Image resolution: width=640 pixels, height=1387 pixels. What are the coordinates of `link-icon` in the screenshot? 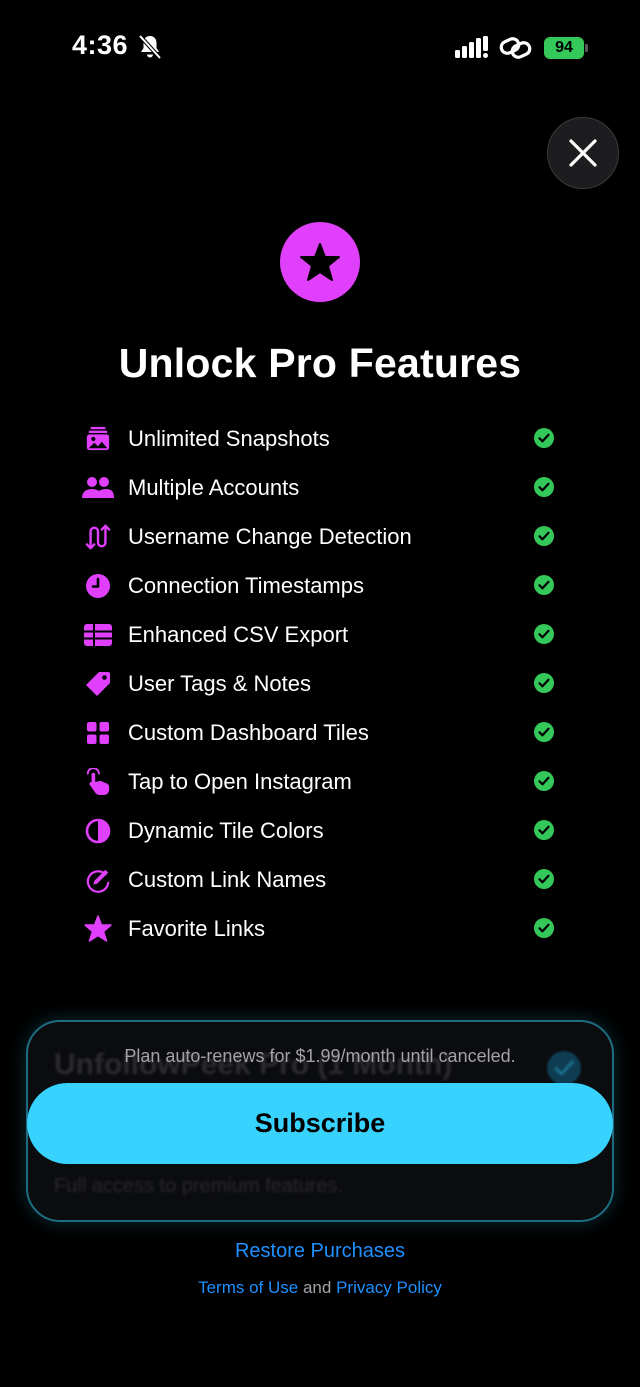 It's located at (516, 48).